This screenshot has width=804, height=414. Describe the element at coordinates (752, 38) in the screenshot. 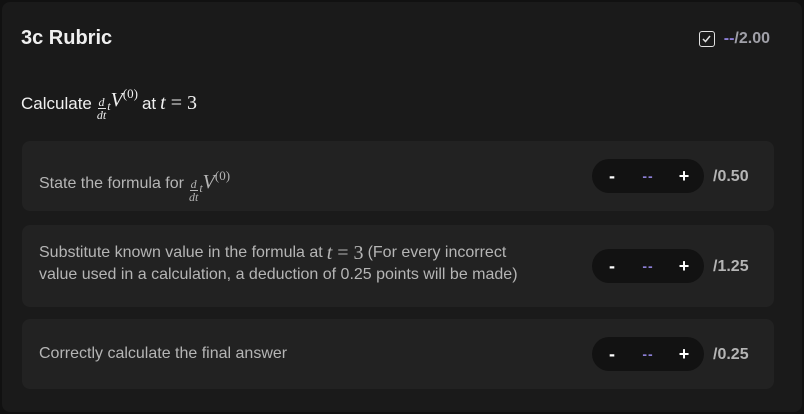

I see `total-score-max: /2.00` at that location.